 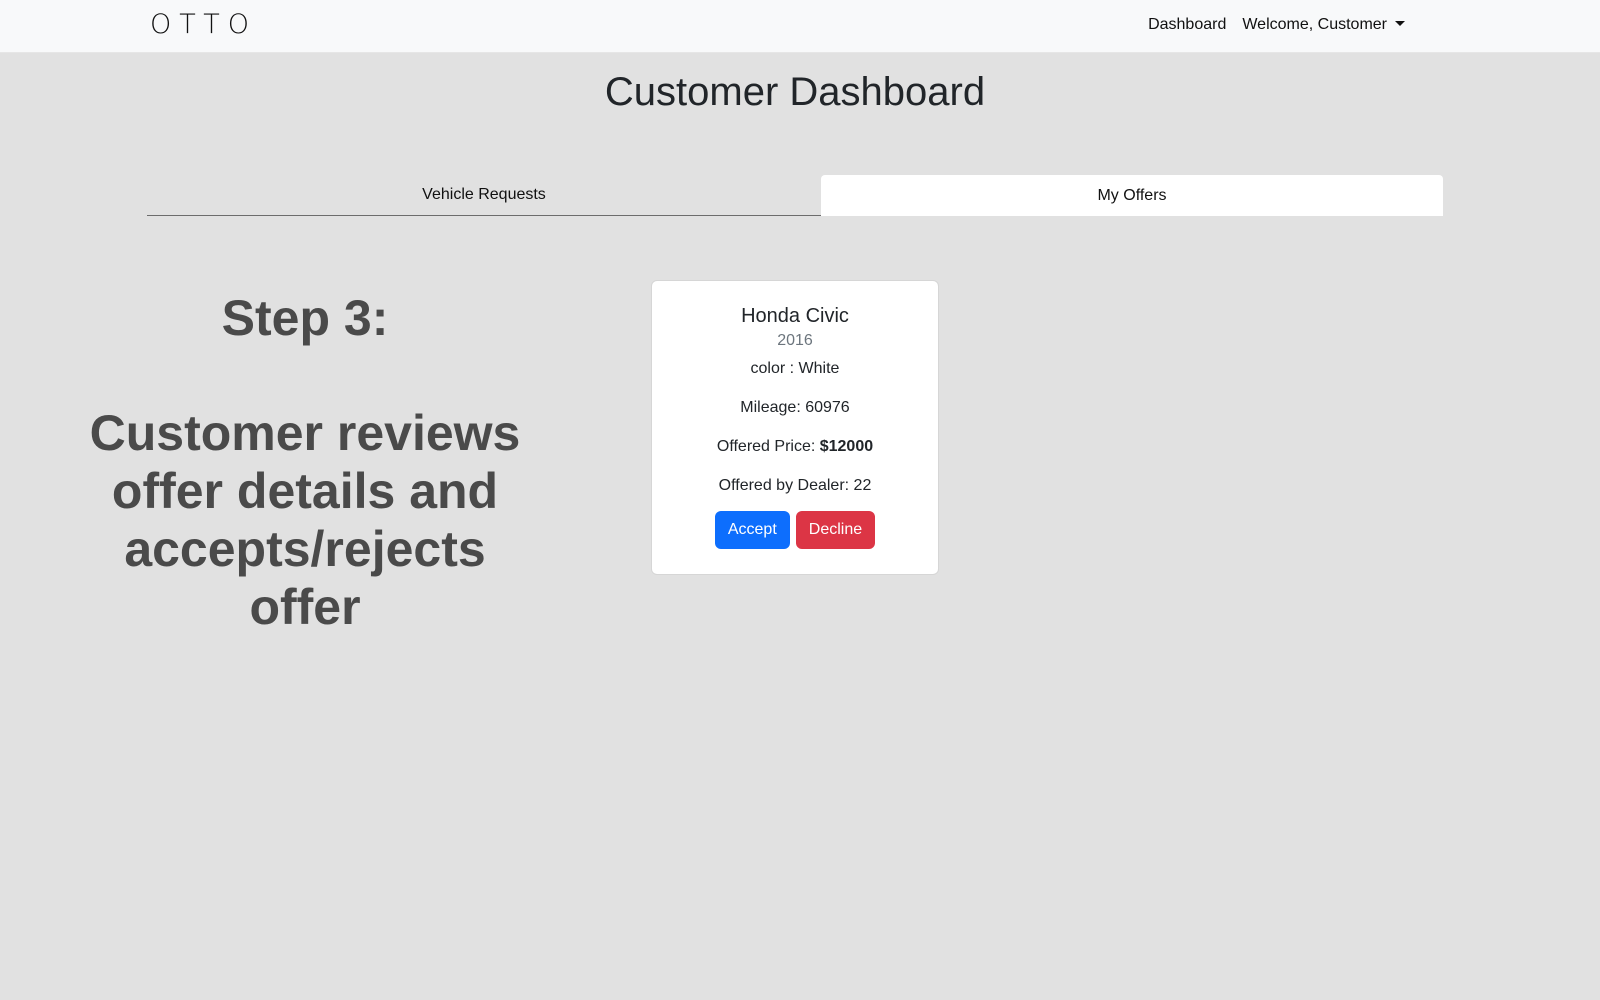 I want to click on dashboard-tabs: Vehicle Requests My Offers, so click(x=795, y=195).